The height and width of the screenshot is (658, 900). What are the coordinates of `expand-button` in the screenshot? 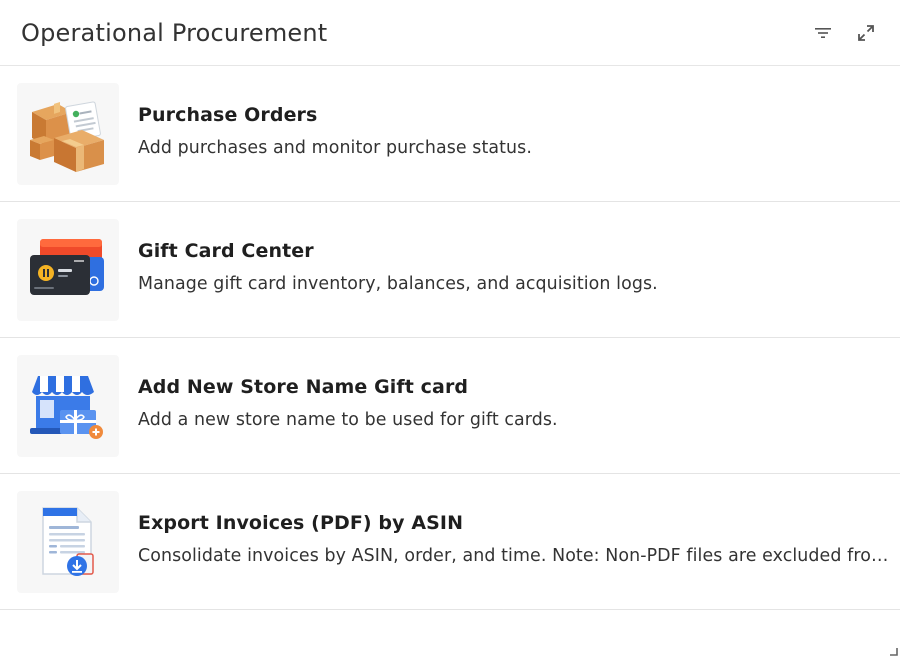 It's located at (866, 33).